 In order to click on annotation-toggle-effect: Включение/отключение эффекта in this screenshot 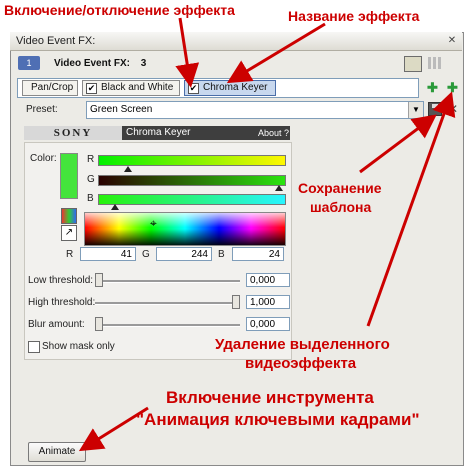, I will do `click(119, 10)`.